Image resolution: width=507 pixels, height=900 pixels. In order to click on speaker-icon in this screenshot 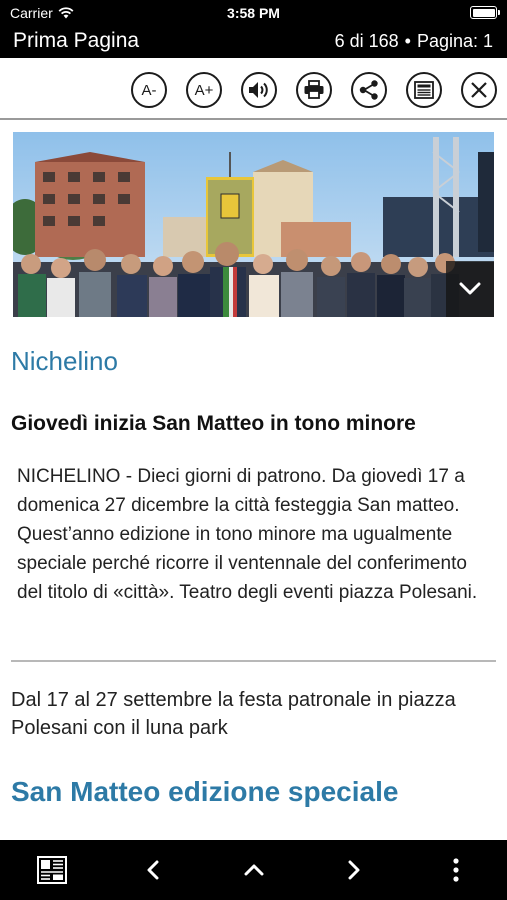, I will do `click(258, 90)`.